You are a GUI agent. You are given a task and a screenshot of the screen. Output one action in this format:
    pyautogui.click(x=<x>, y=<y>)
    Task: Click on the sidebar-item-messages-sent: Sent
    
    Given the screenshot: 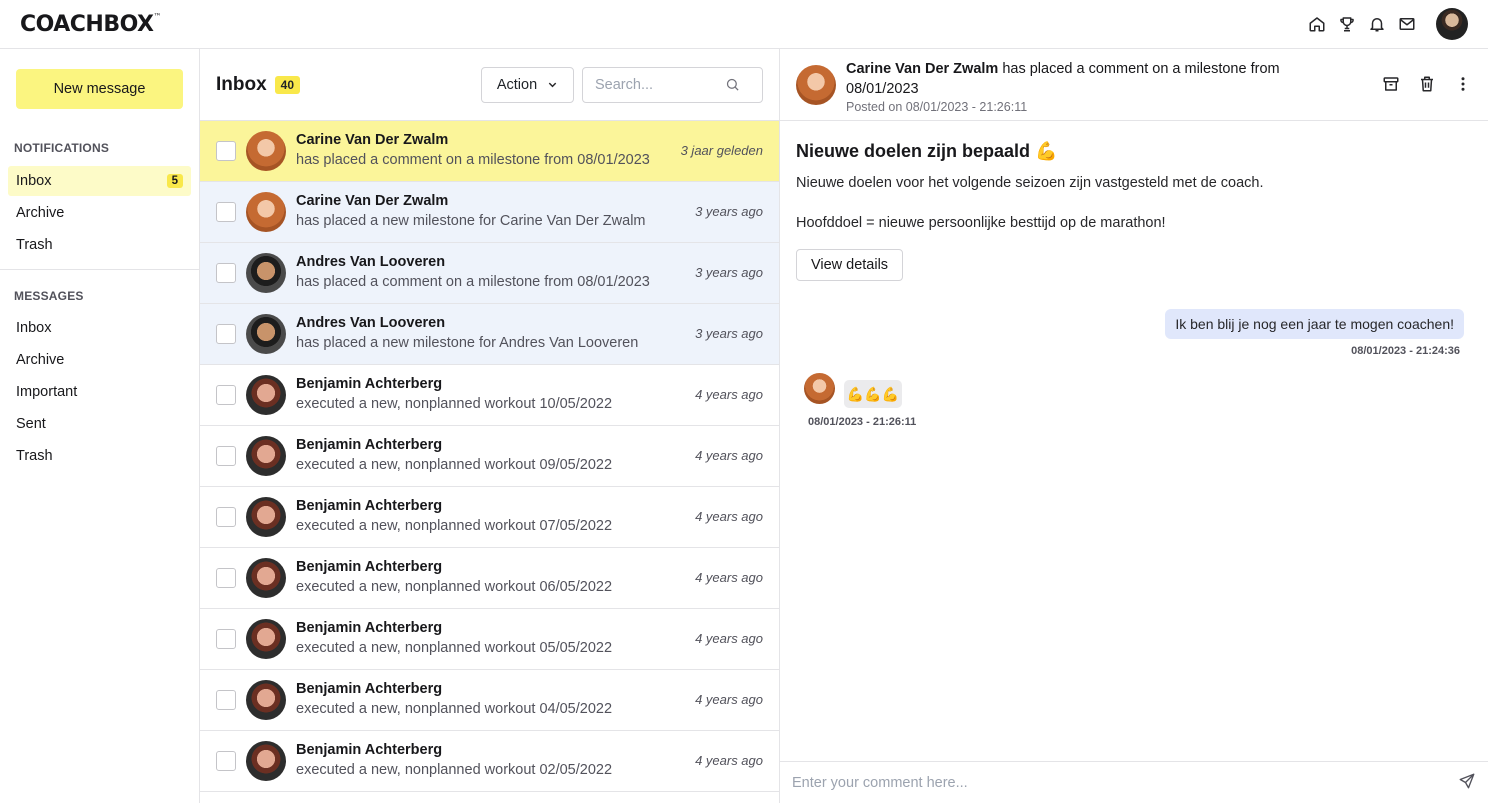 What is the action you would take?
    pyautogui.click(x=99, y=424)
    